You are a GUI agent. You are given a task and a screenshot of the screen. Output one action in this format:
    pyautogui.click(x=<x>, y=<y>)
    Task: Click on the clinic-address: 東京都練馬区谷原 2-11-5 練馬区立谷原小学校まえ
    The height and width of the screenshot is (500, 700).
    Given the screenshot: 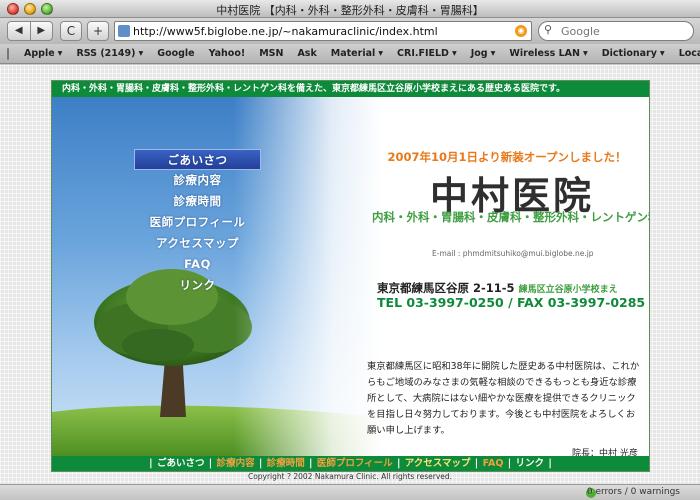 What is the action you would take?
    pyautogui.click(x=497, y=288)
    